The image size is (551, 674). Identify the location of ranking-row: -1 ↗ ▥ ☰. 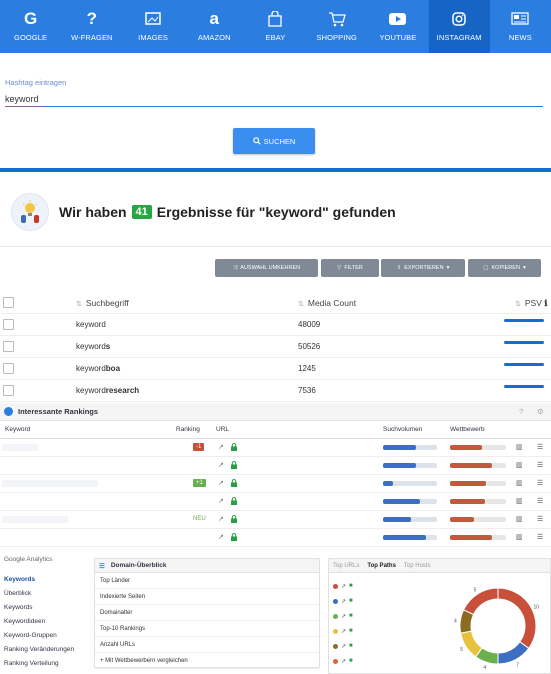
(275, 448).